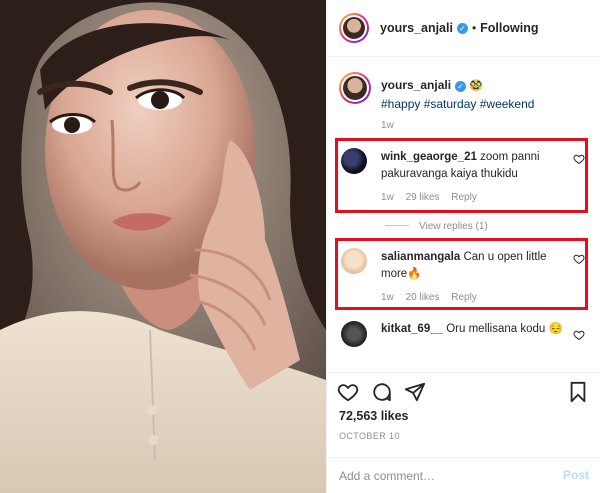 This screenshot has width=600, height=493. Describe the element at coordinates (416, 85) in the screenshot. I see `caption-username: yours_anjali` at that location.